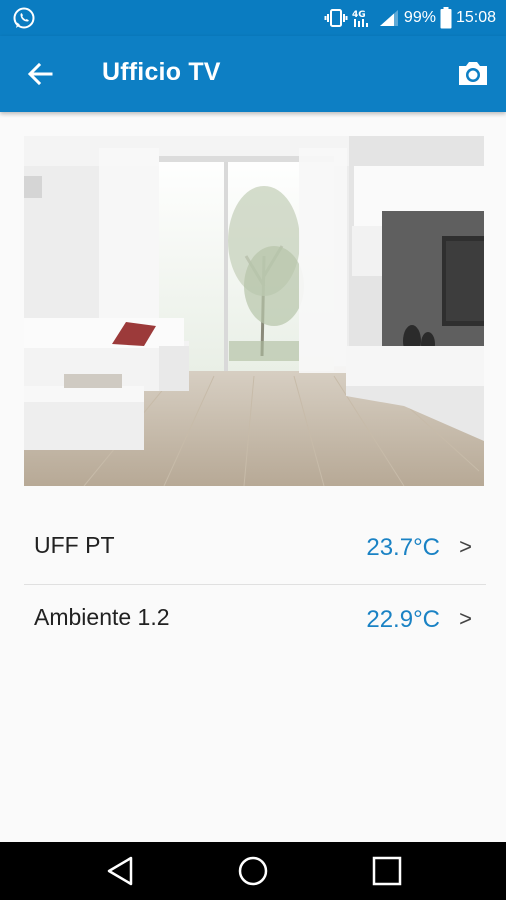 The image size is (506, 900). What do you see at coordinates (161, 72) in the screenshot?
I see `page-title: Ufficio TV` at bounding box center [161, 72].